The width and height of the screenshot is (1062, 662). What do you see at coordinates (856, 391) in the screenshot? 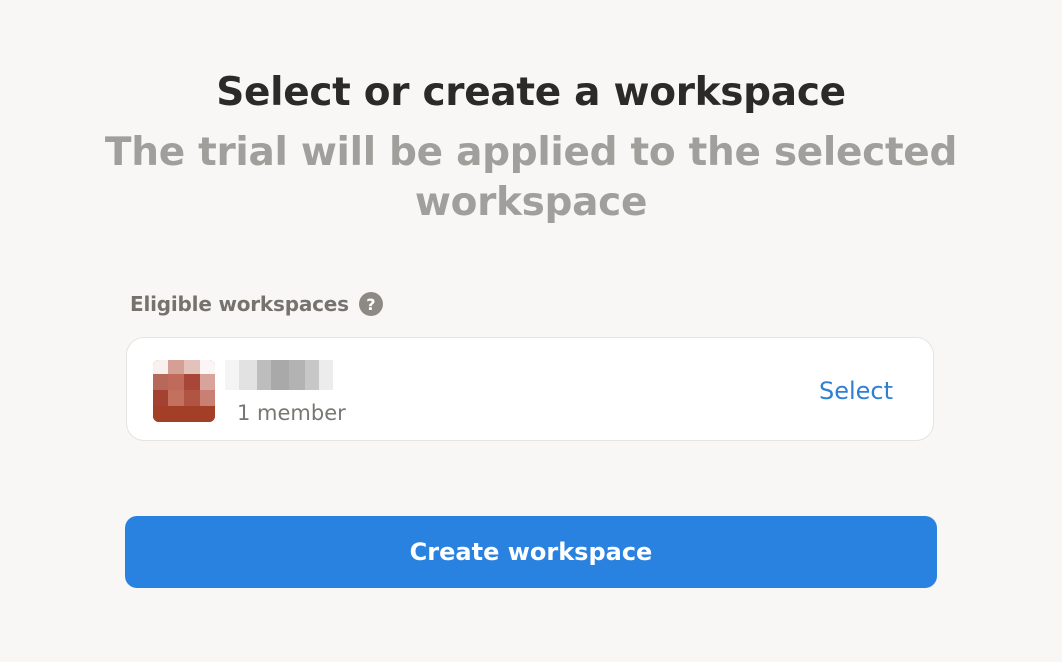
I see `select-workspace-button: Select` at bounding box center [856, 391].